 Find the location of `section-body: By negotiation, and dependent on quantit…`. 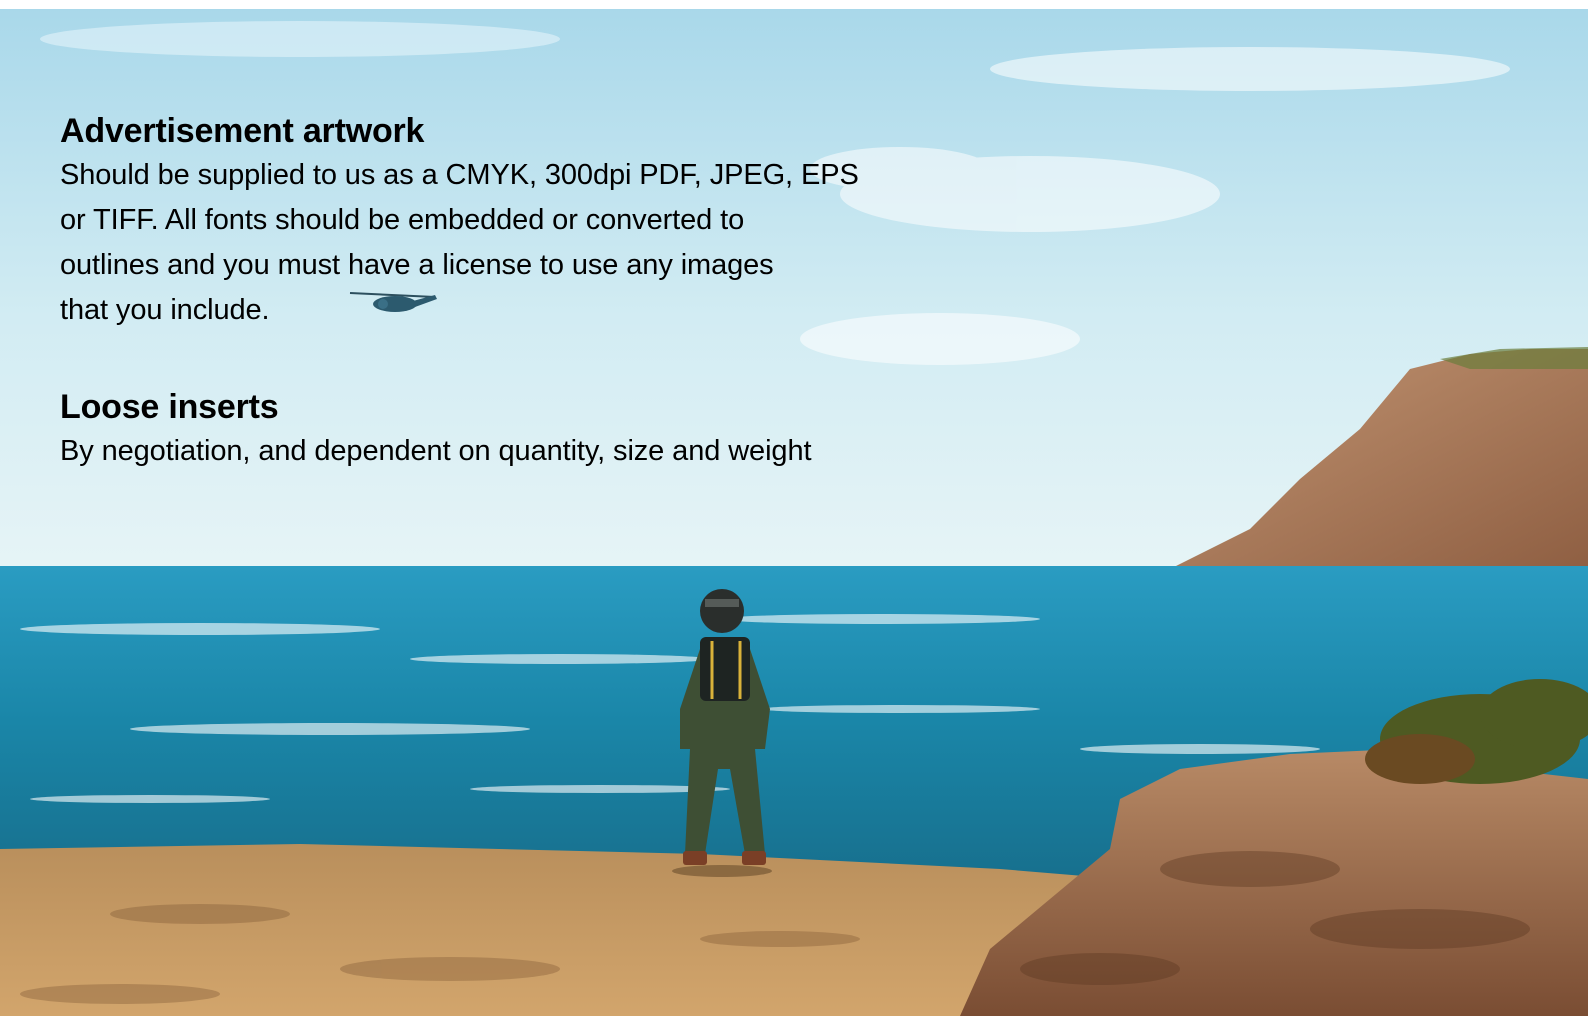

section-body: By negotiation, and dependent on quantit… is located at coordinates (436, 451).